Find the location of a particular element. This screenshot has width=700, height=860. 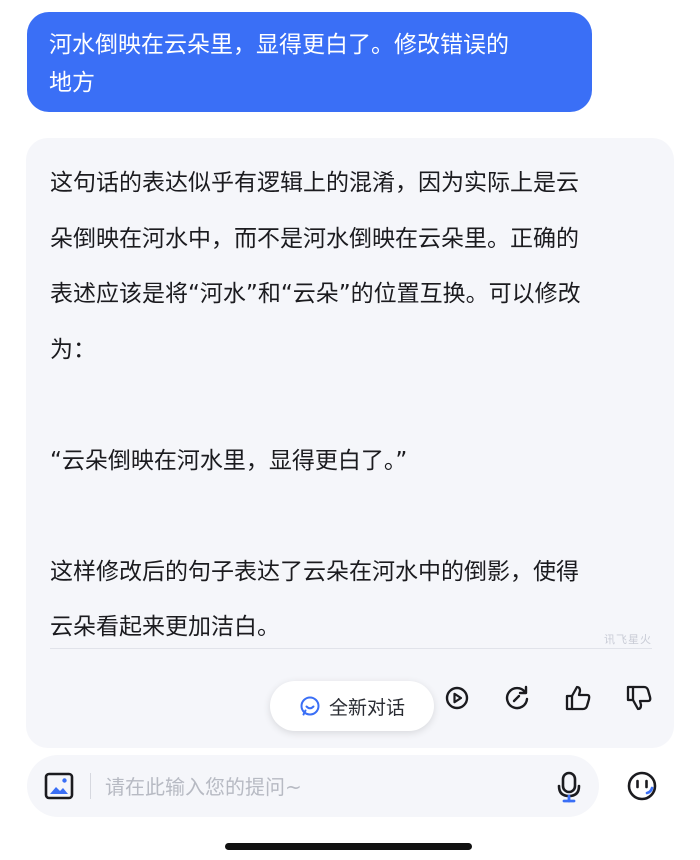

refresh-icon is located at coordinates (517, 698).